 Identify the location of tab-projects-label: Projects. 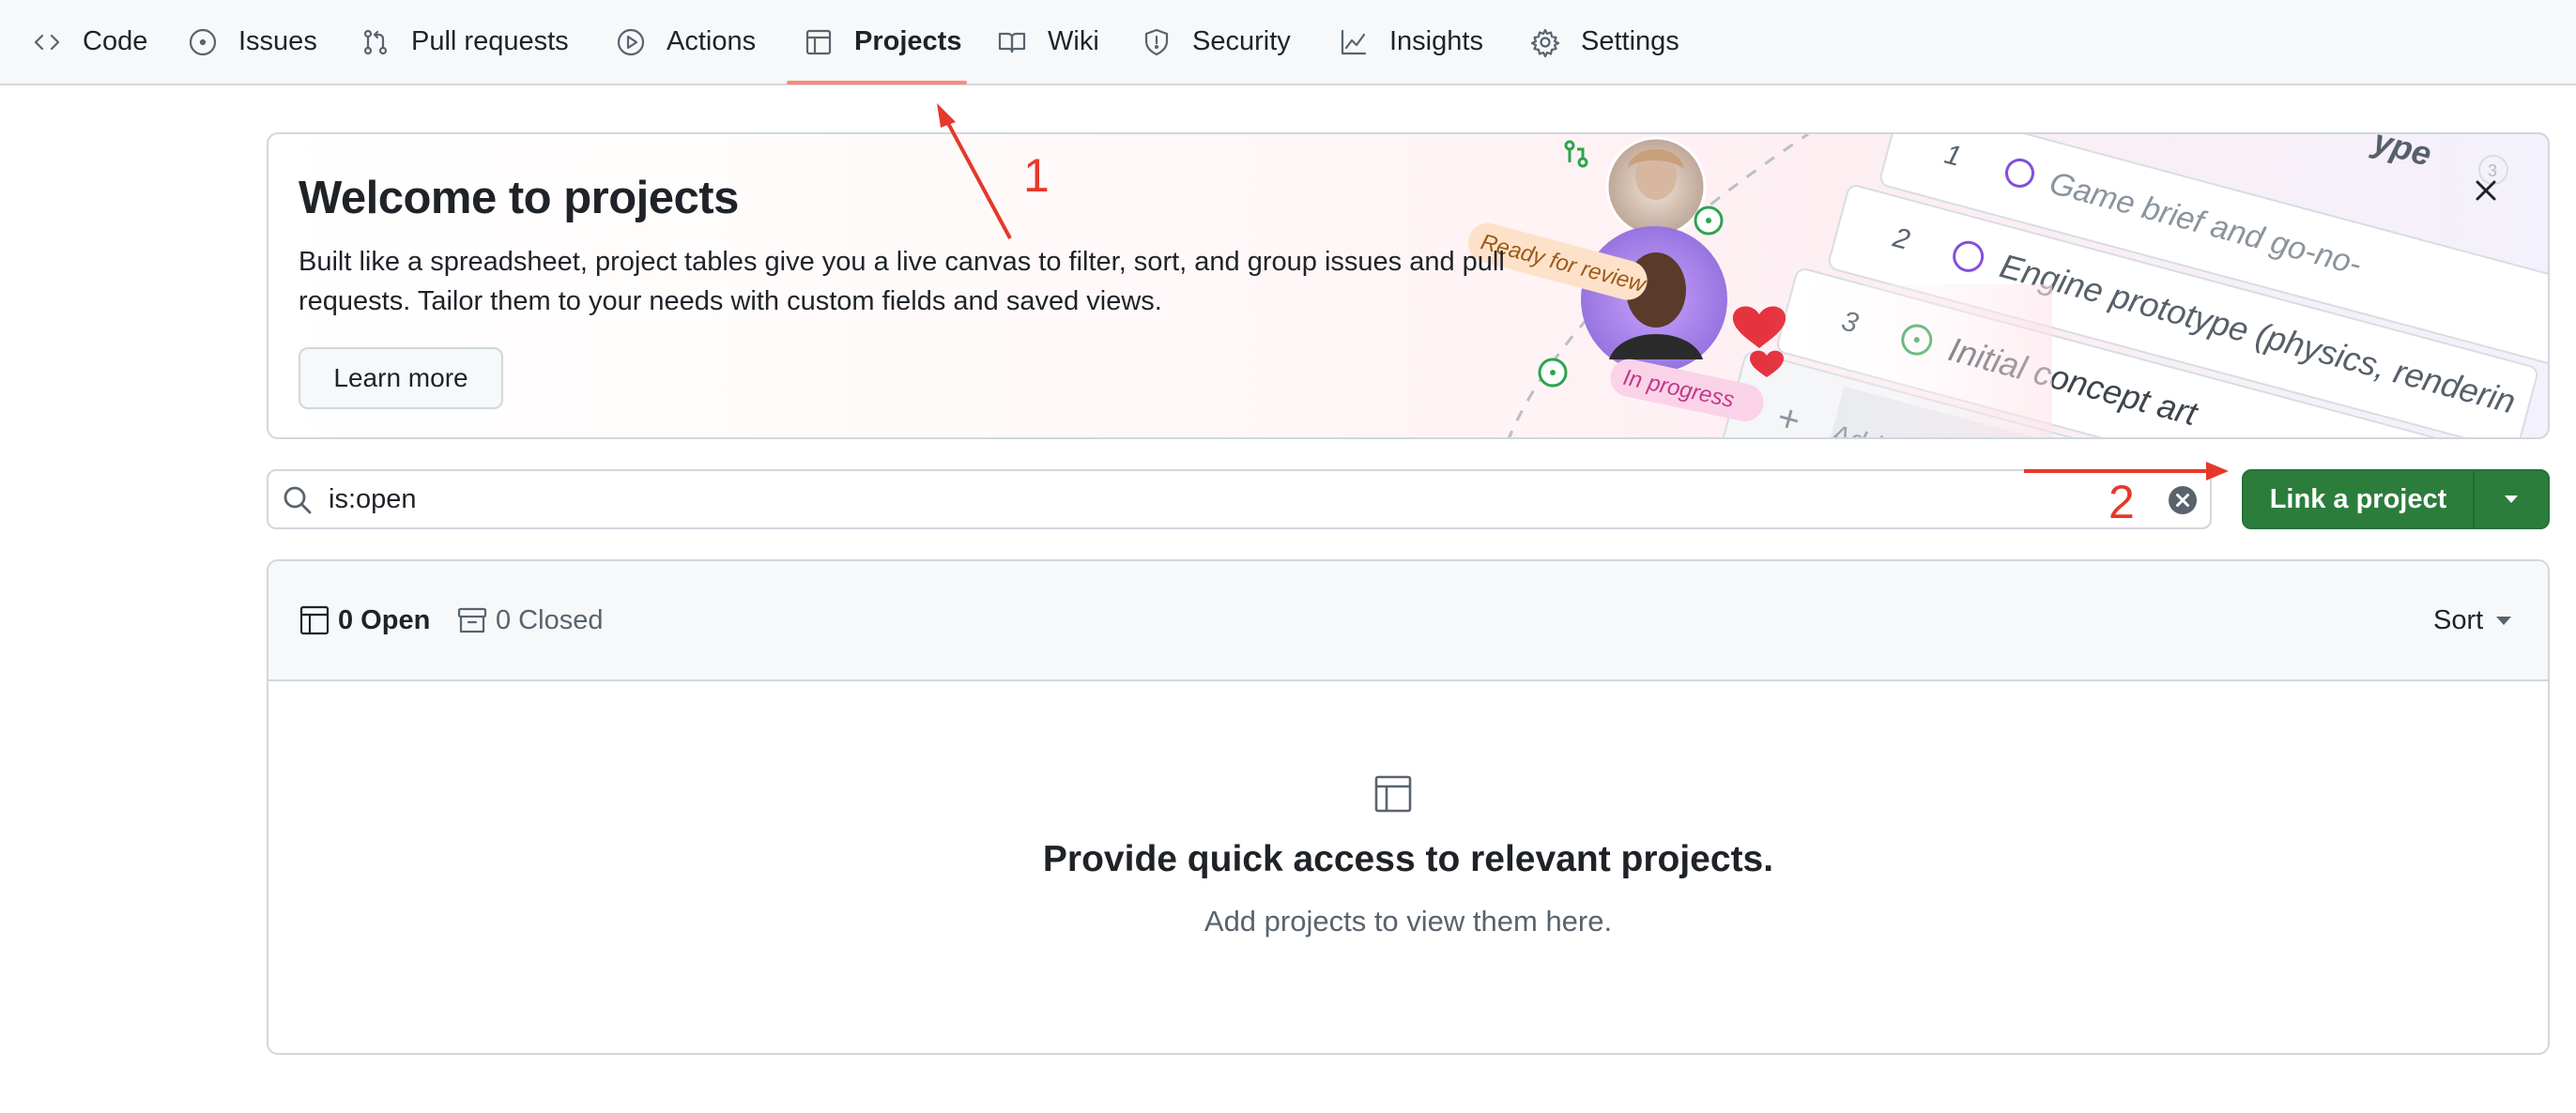
(908, 41).